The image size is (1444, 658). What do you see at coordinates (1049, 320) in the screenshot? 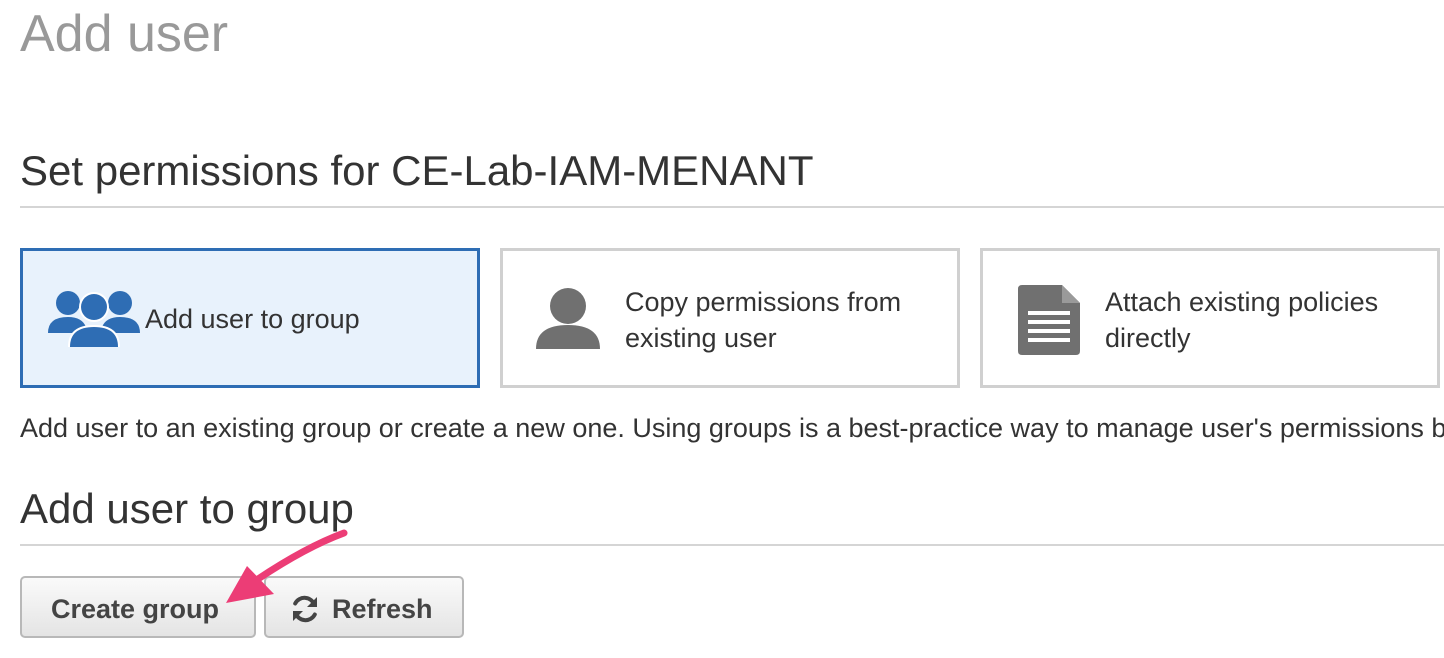
I see `document-icon` at bounding box center [1049, 320].